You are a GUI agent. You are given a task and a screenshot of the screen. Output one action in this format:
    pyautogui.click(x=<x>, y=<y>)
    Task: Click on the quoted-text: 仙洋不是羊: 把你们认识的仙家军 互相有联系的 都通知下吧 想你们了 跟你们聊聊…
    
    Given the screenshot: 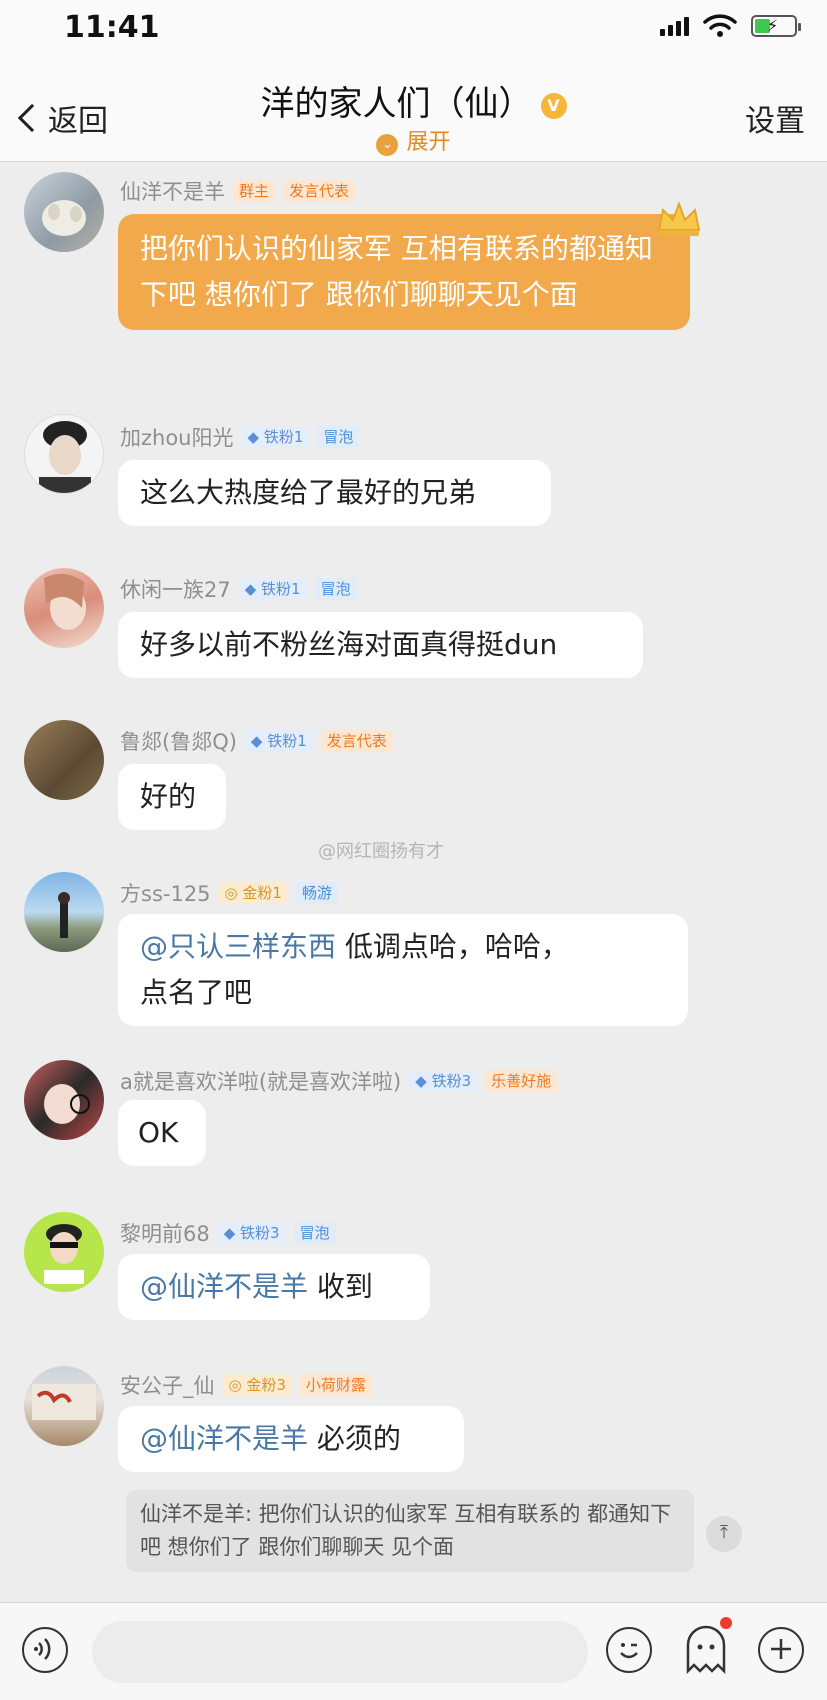 What is the action you would take?
    pyautogui.click(x=406, y=1530)
    